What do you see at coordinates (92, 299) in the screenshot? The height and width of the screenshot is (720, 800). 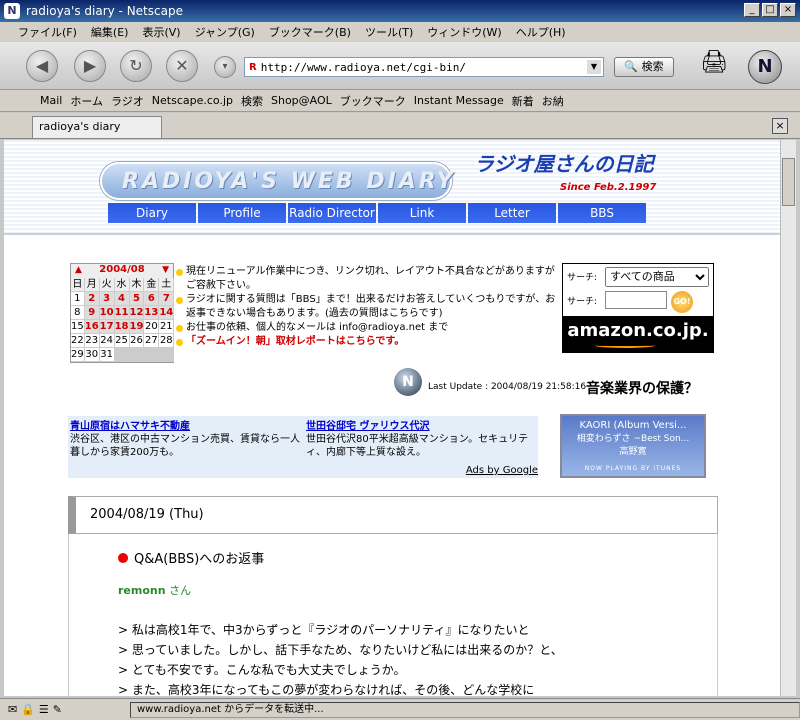 I see `calendar-day: 2` at bounding box center [92, 299].